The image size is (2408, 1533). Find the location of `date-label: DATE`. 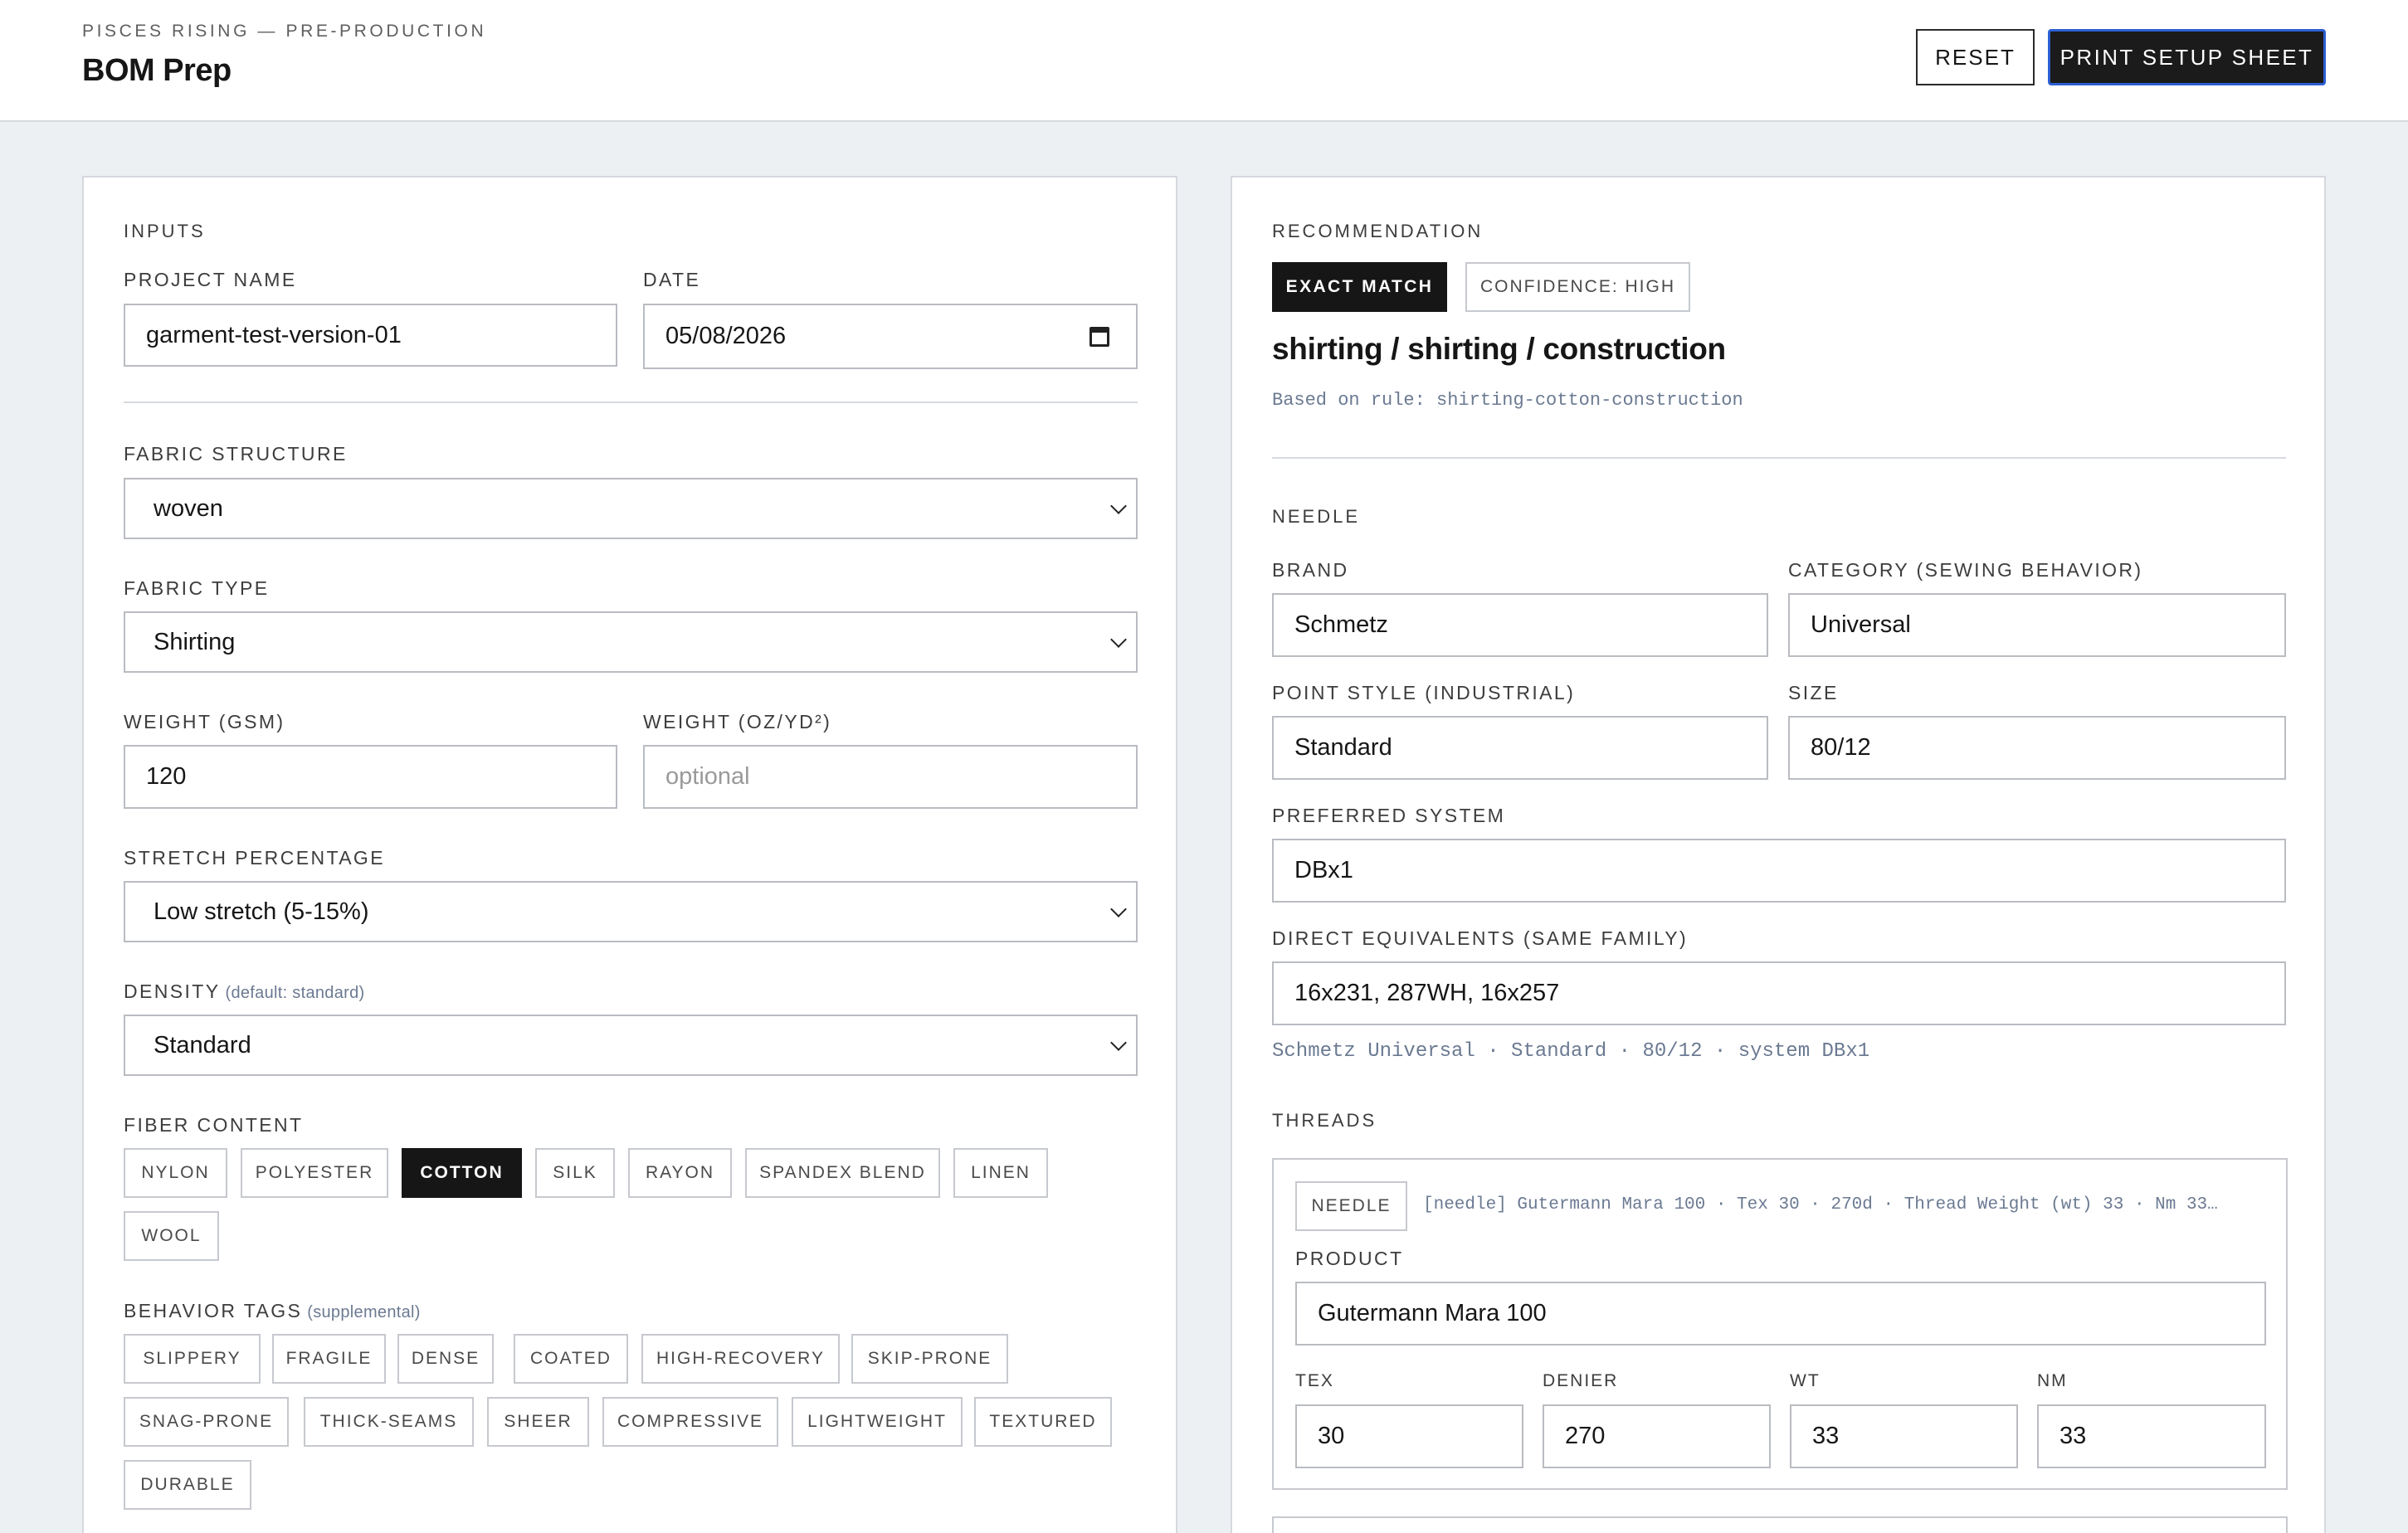

date-label: DATE is located at coordinates (672, 279).